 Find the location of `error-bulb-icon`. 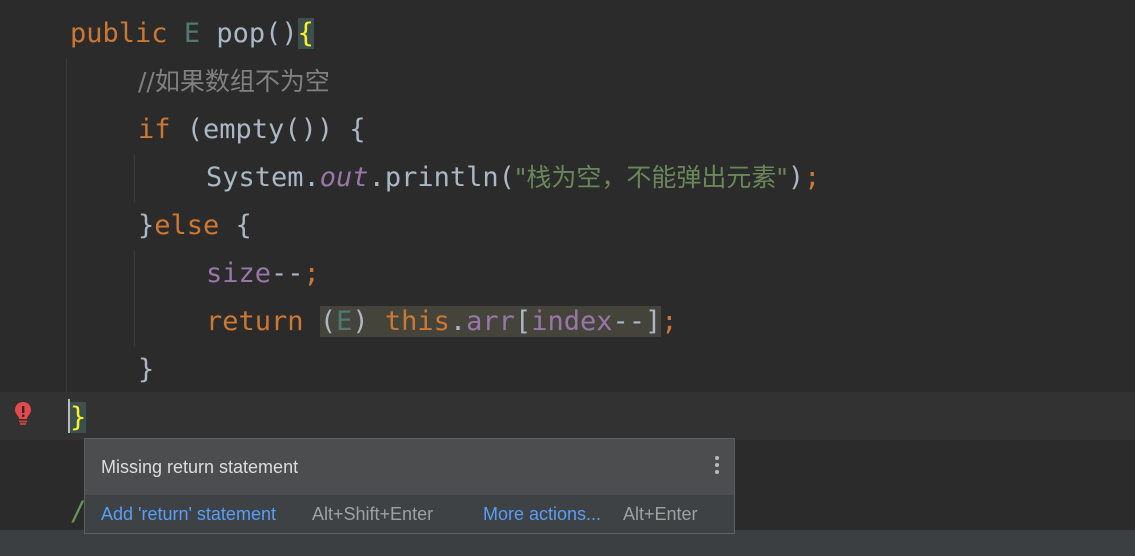

error-bulb-icon is located at coordinates (23, 413).